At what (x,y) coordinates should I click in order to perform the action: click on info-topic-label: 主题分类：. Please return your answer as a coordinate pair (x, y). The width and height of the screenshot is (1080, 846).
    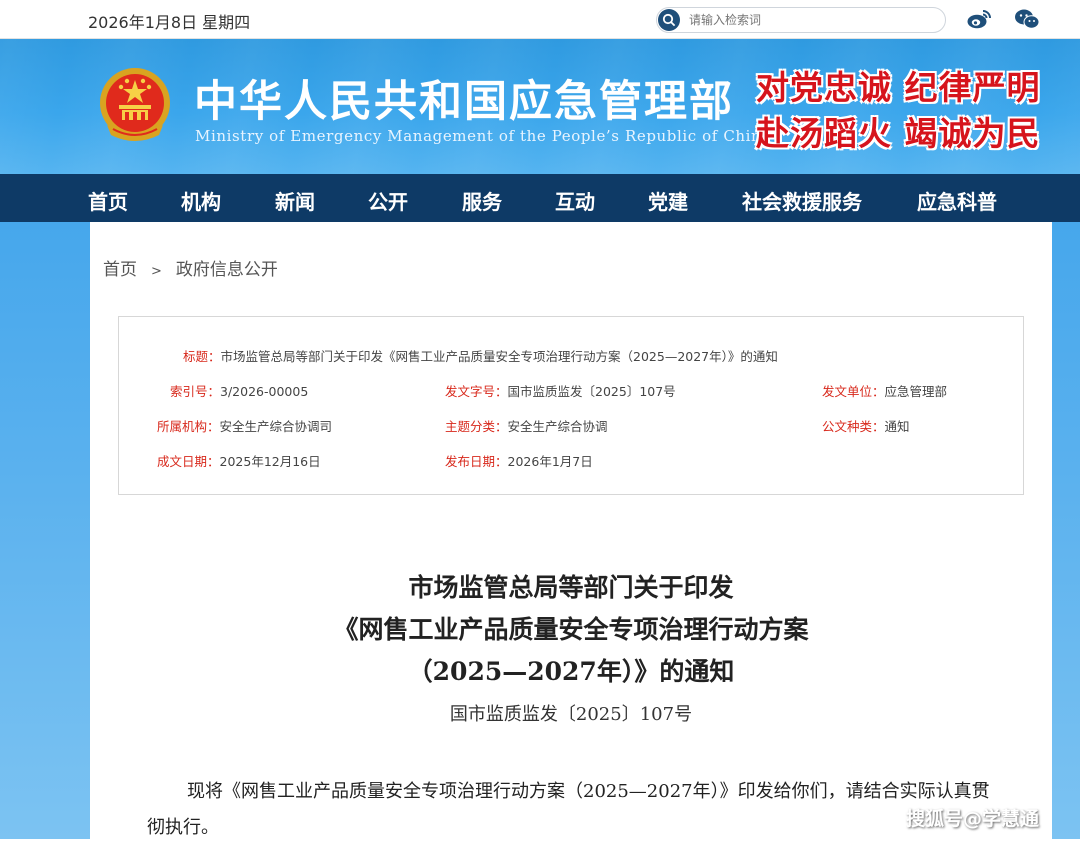
    Looking at the image, I should click on (476, 426).